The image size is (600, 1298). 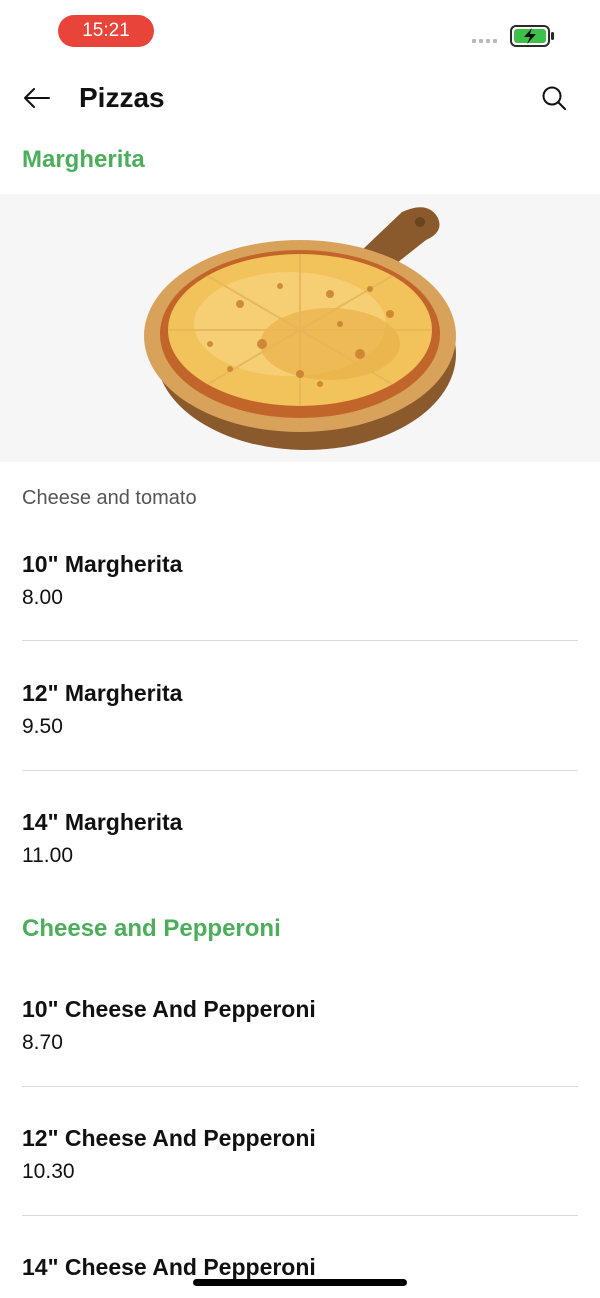 What do you see at coordinates (42, 597) in the screenshot?
I see `item-price: 8.00` at bounding box center [42, 597].